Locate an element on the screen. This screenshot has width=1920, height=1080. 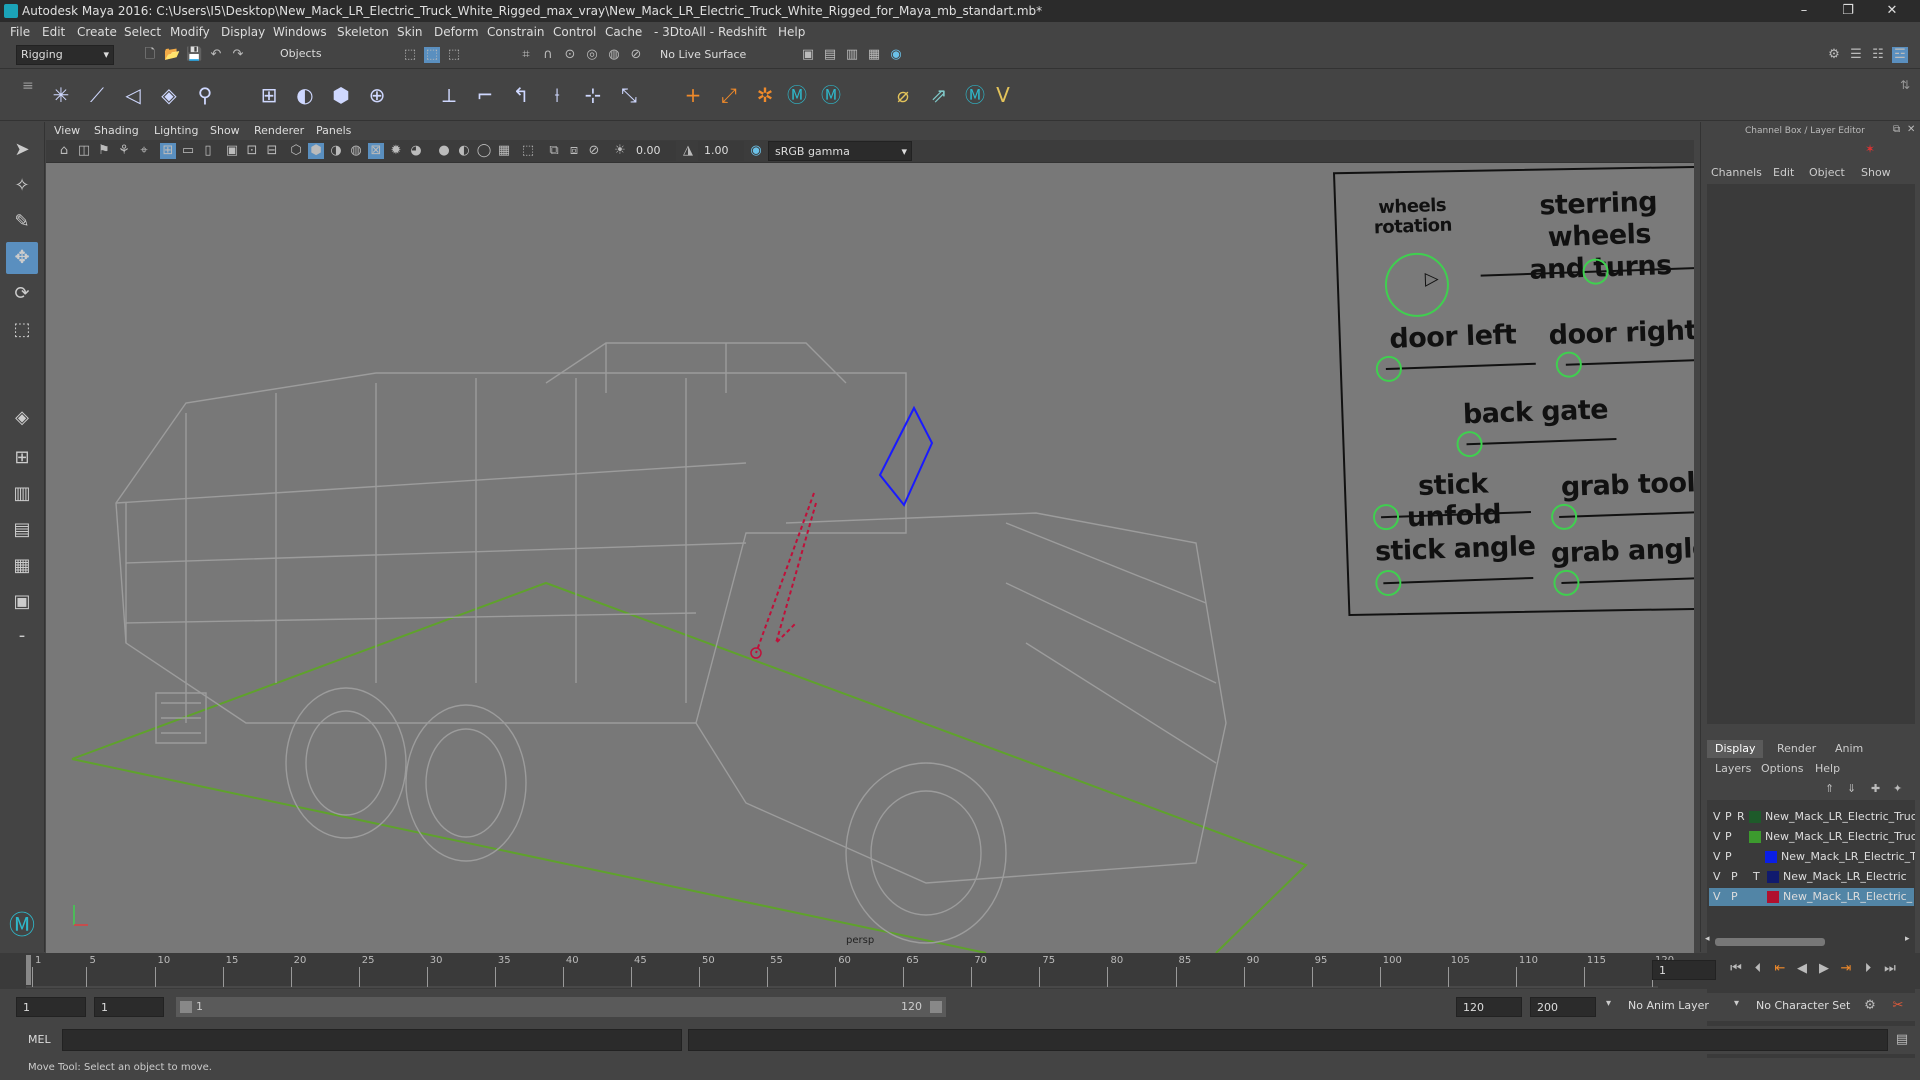
paint-select-tool-icon: ✎ is located at coordinates (22, 222).